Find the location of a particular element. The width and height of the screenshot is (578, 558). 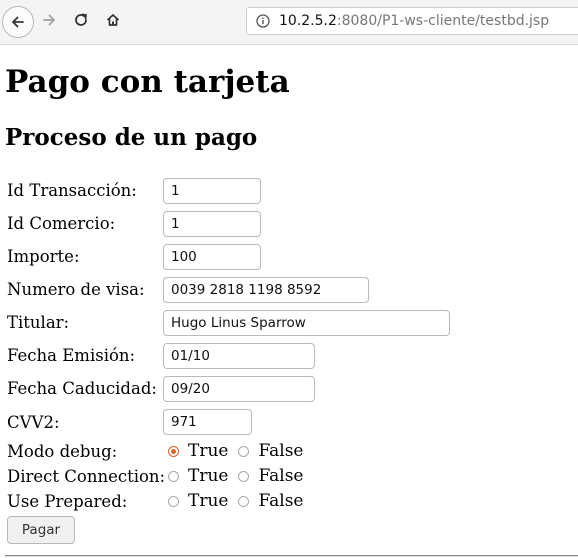

forward-button is located at coordinates (49, 20).